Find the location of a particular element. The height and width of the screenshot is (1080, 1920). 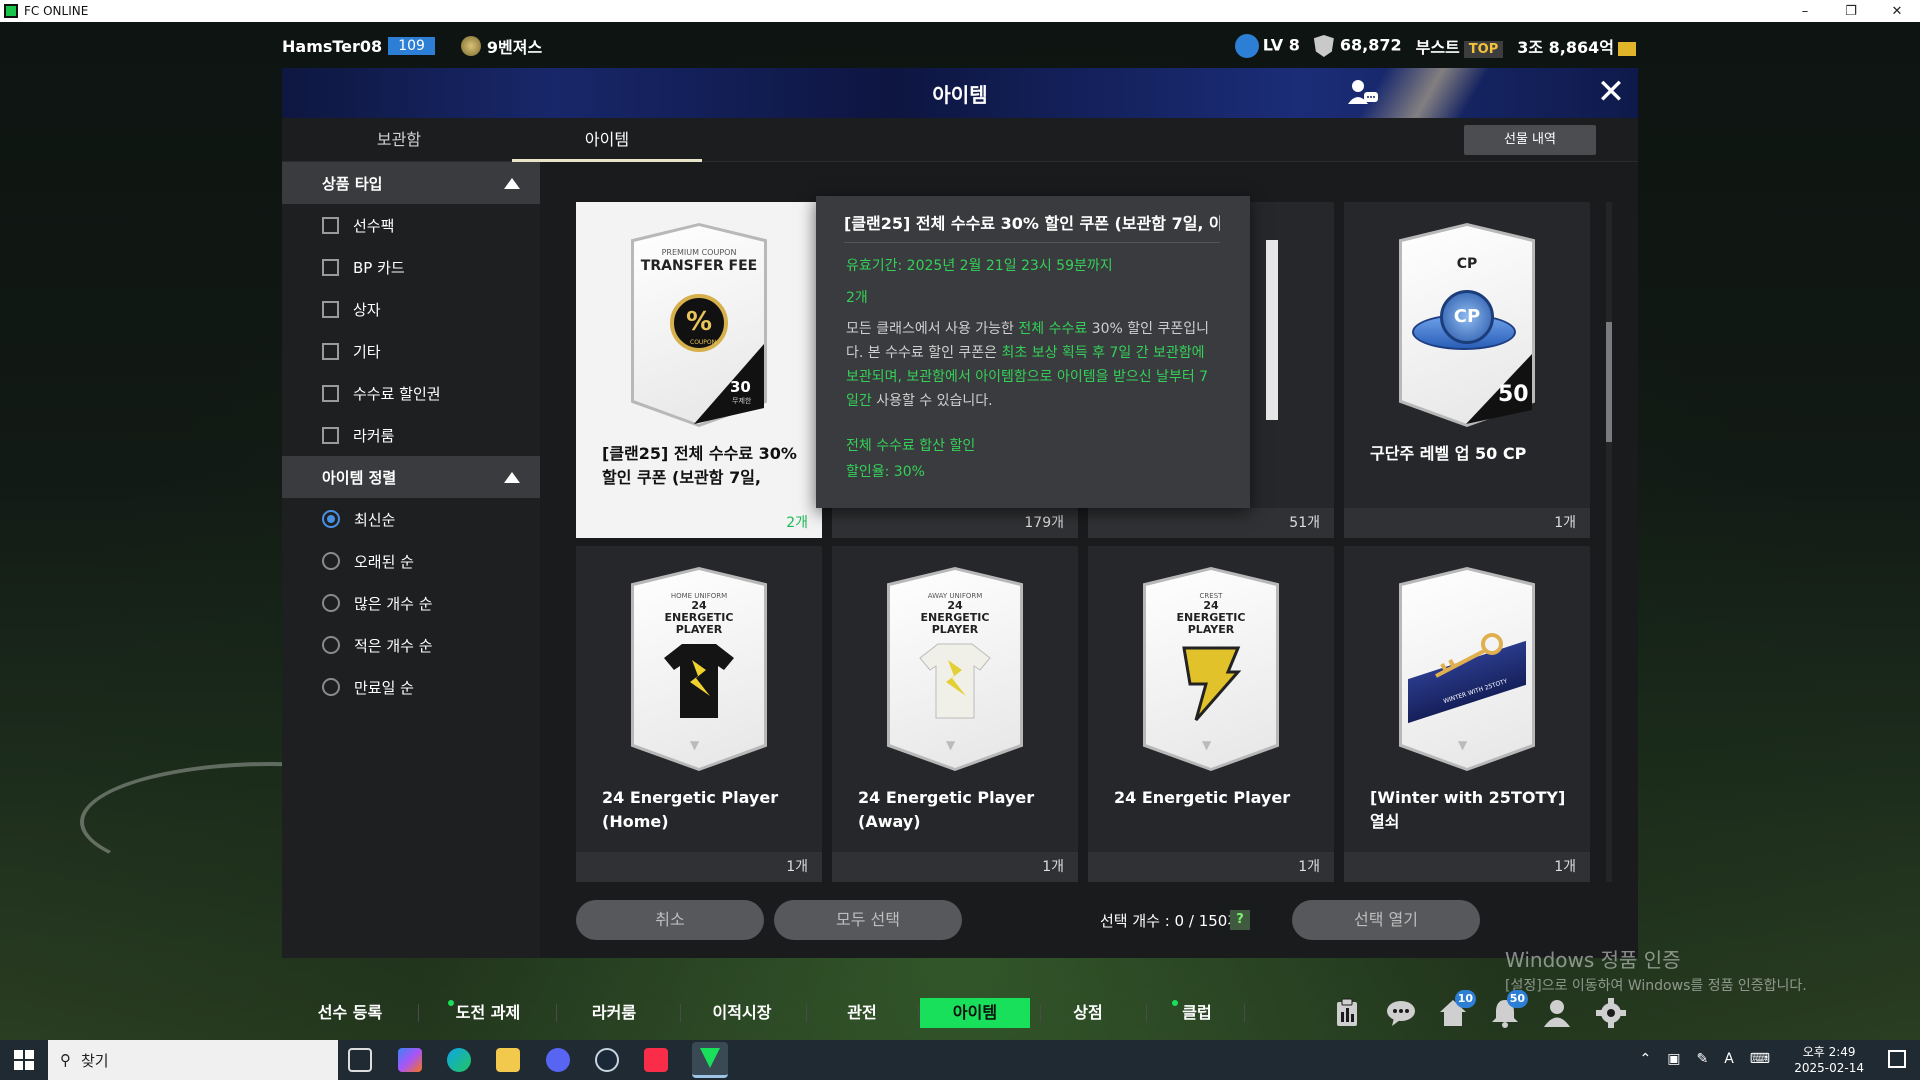

filter-other: 기타 is located at coordinates (411, 351).